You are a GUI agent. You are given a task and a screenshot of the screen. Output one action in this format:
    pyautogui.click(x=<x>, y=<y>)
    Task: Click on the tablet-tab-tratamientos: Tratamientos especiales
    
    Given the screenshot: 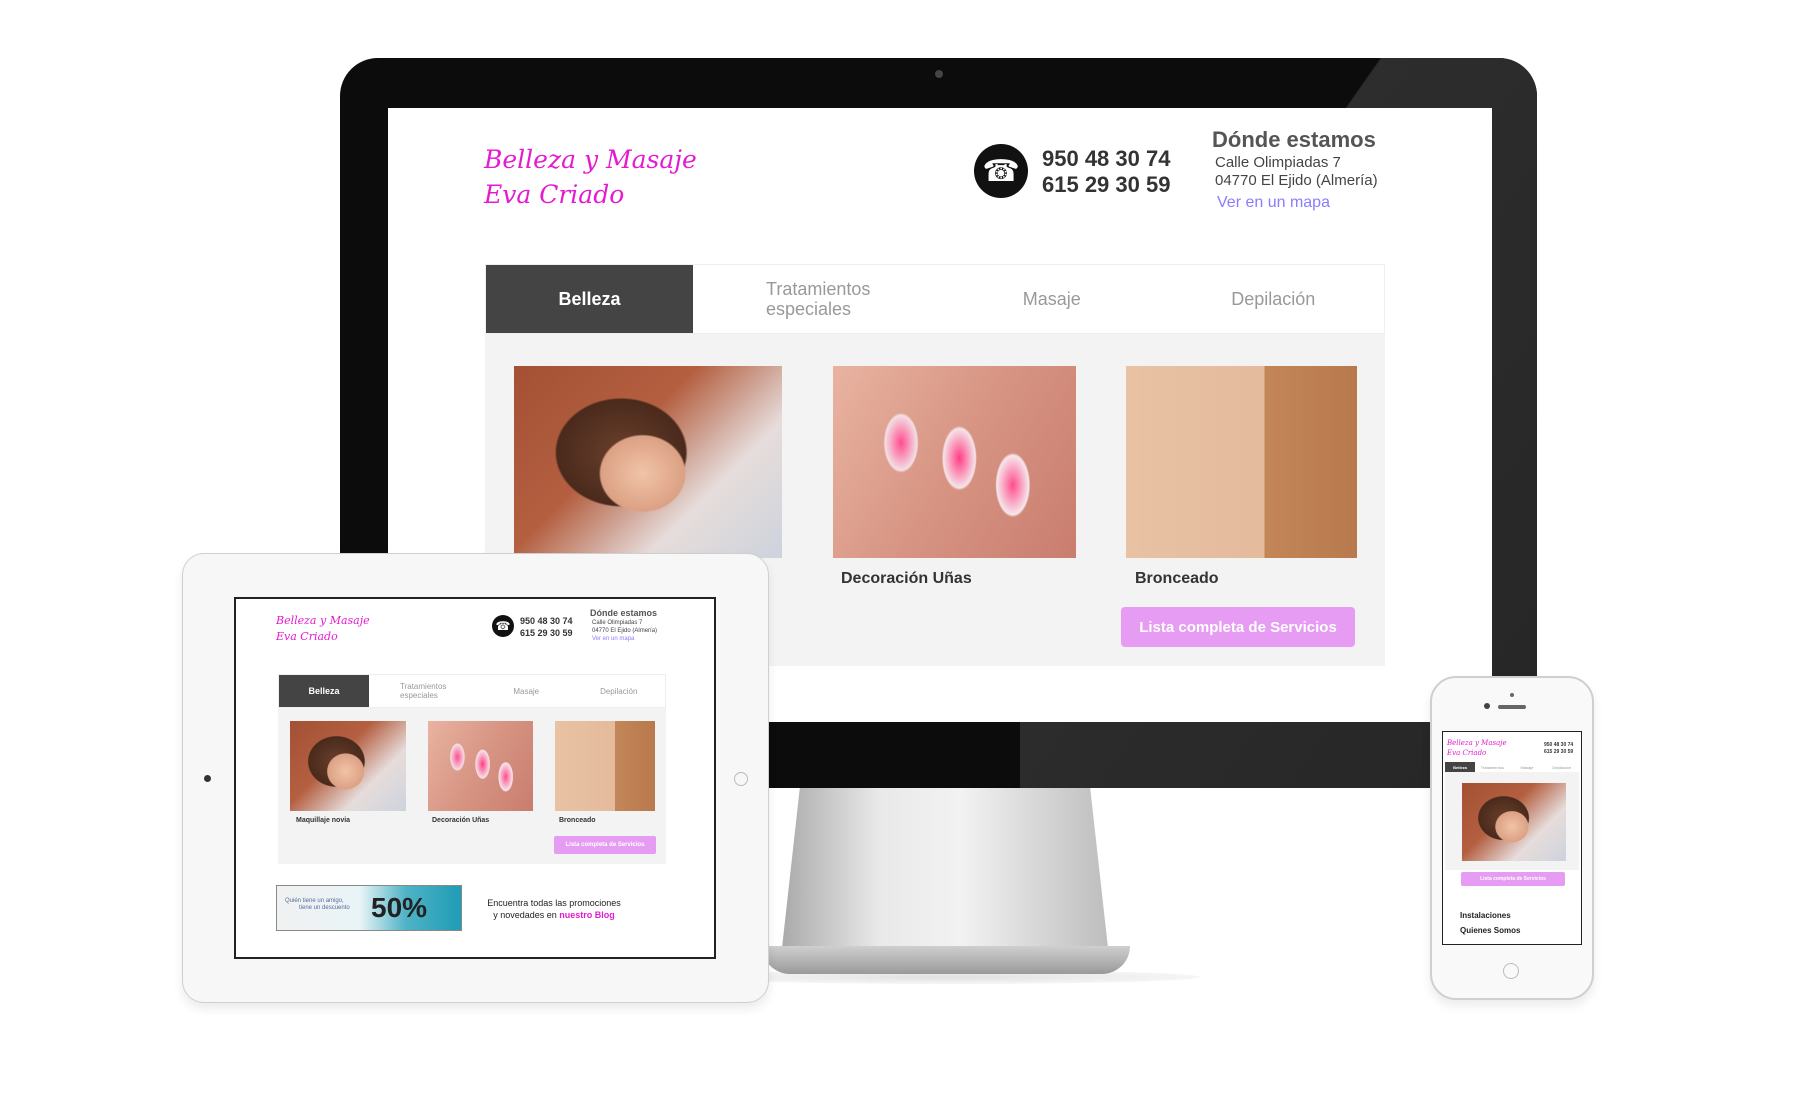 What is the action you would take?
    pyautogui.click(x=424, y=691)
    